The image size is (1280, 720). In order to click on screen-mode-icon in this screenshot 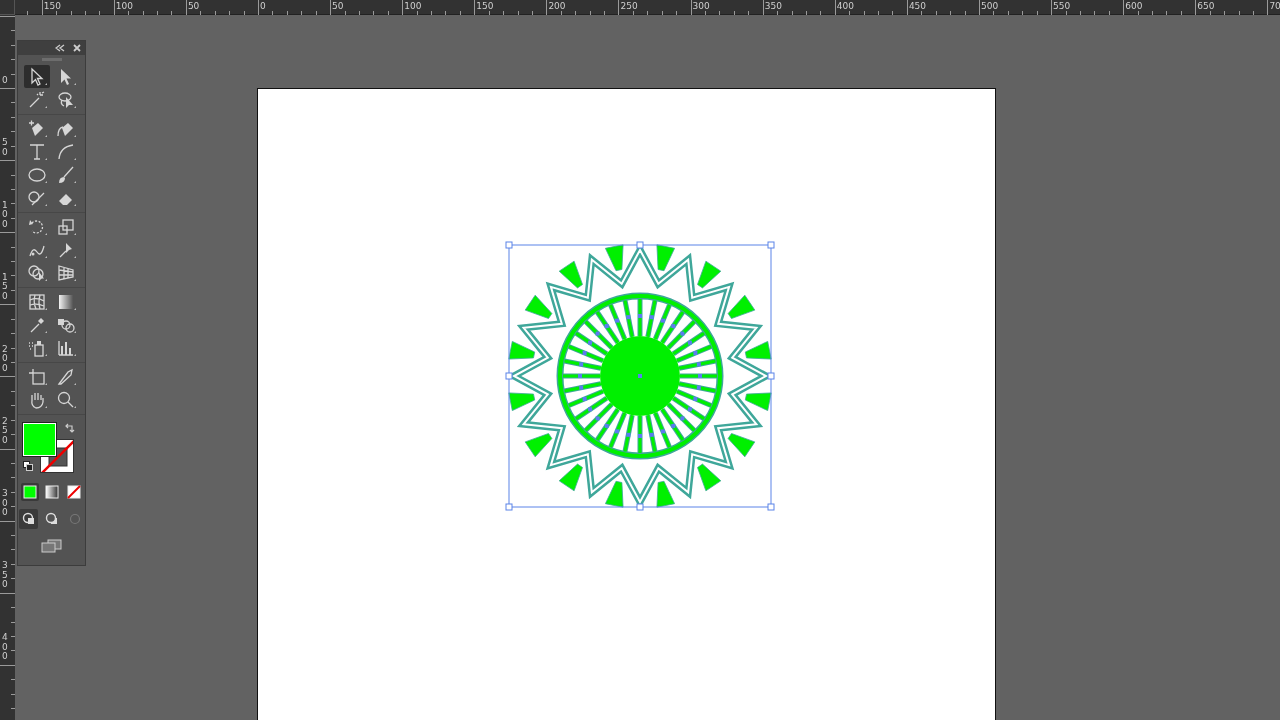, I will do `click(51, 546)`.